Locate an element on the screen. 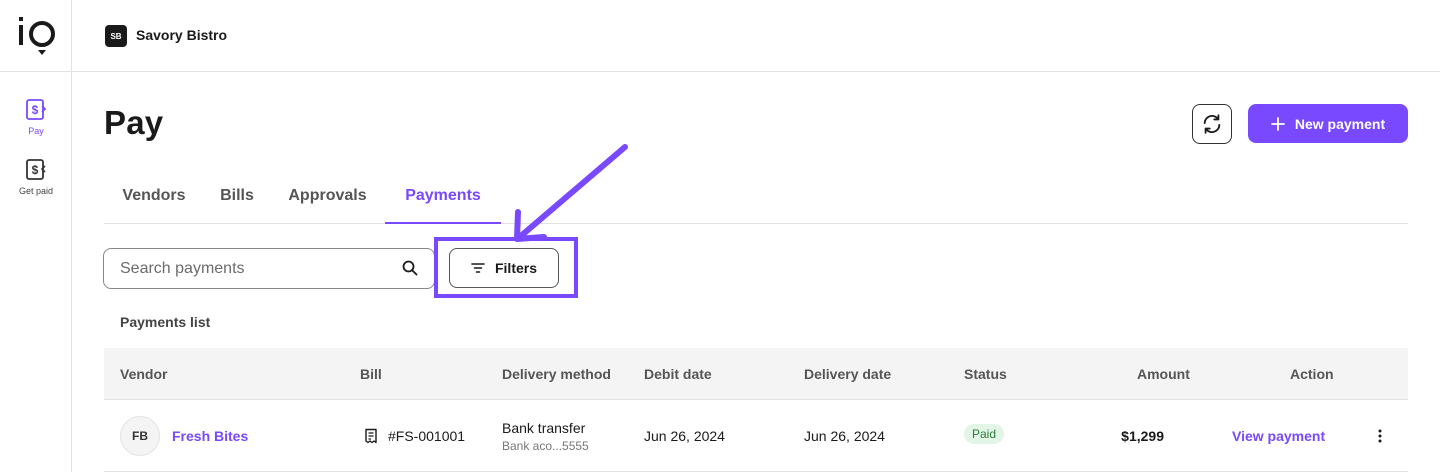 Image resolution: width=1440 pixels, height=472 pixels. delivery-method-detail: Bank aco...5555 is located at coordinates (545, 446).